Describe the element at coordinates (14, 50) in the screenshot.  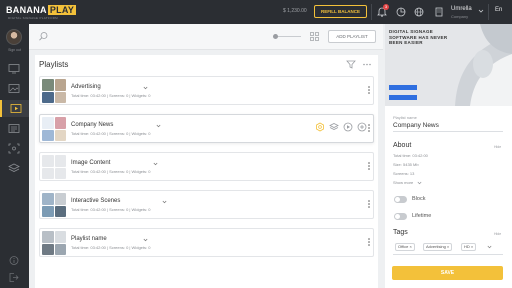
I see `signout-link: Sign out` at that location.